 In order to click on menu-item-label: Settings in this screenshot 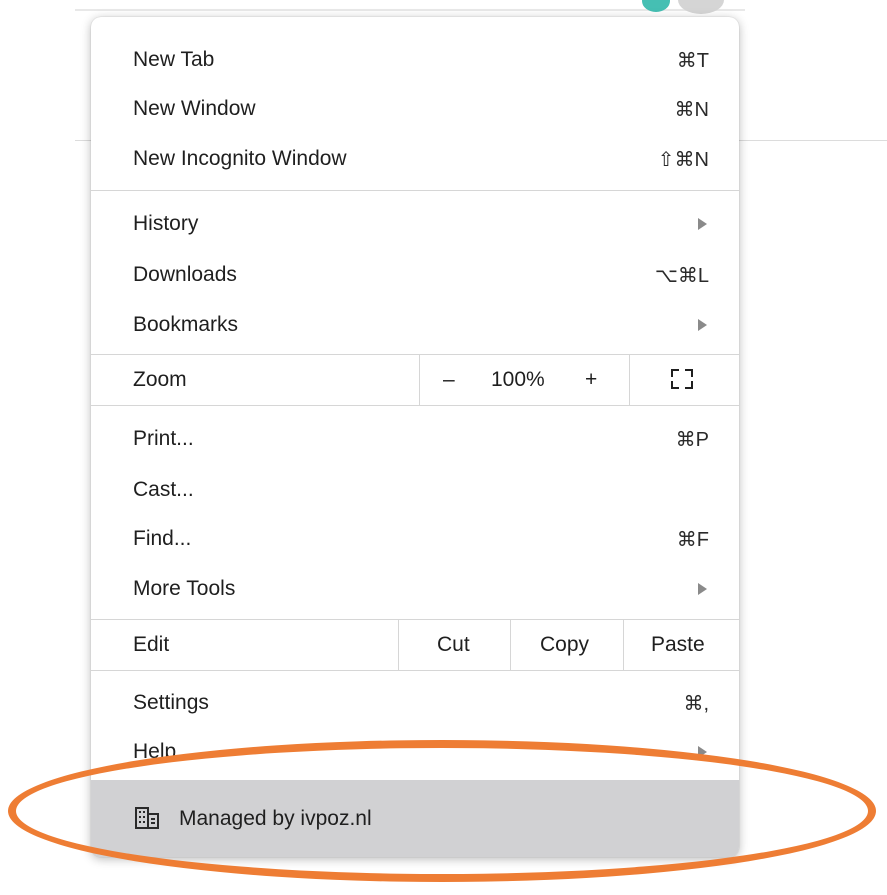, I will do `click(171, 702)`.